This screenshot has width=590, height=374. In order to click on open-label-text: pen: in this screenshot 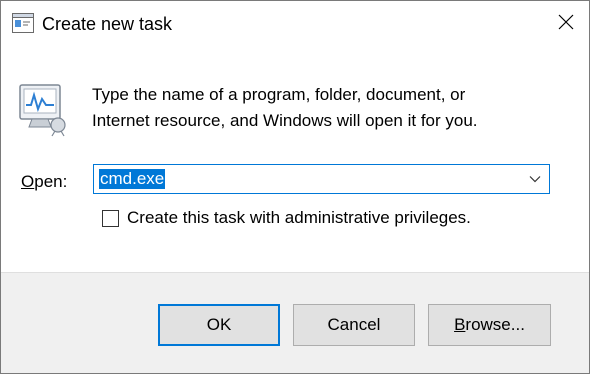, I will do `click(51, 181)`.